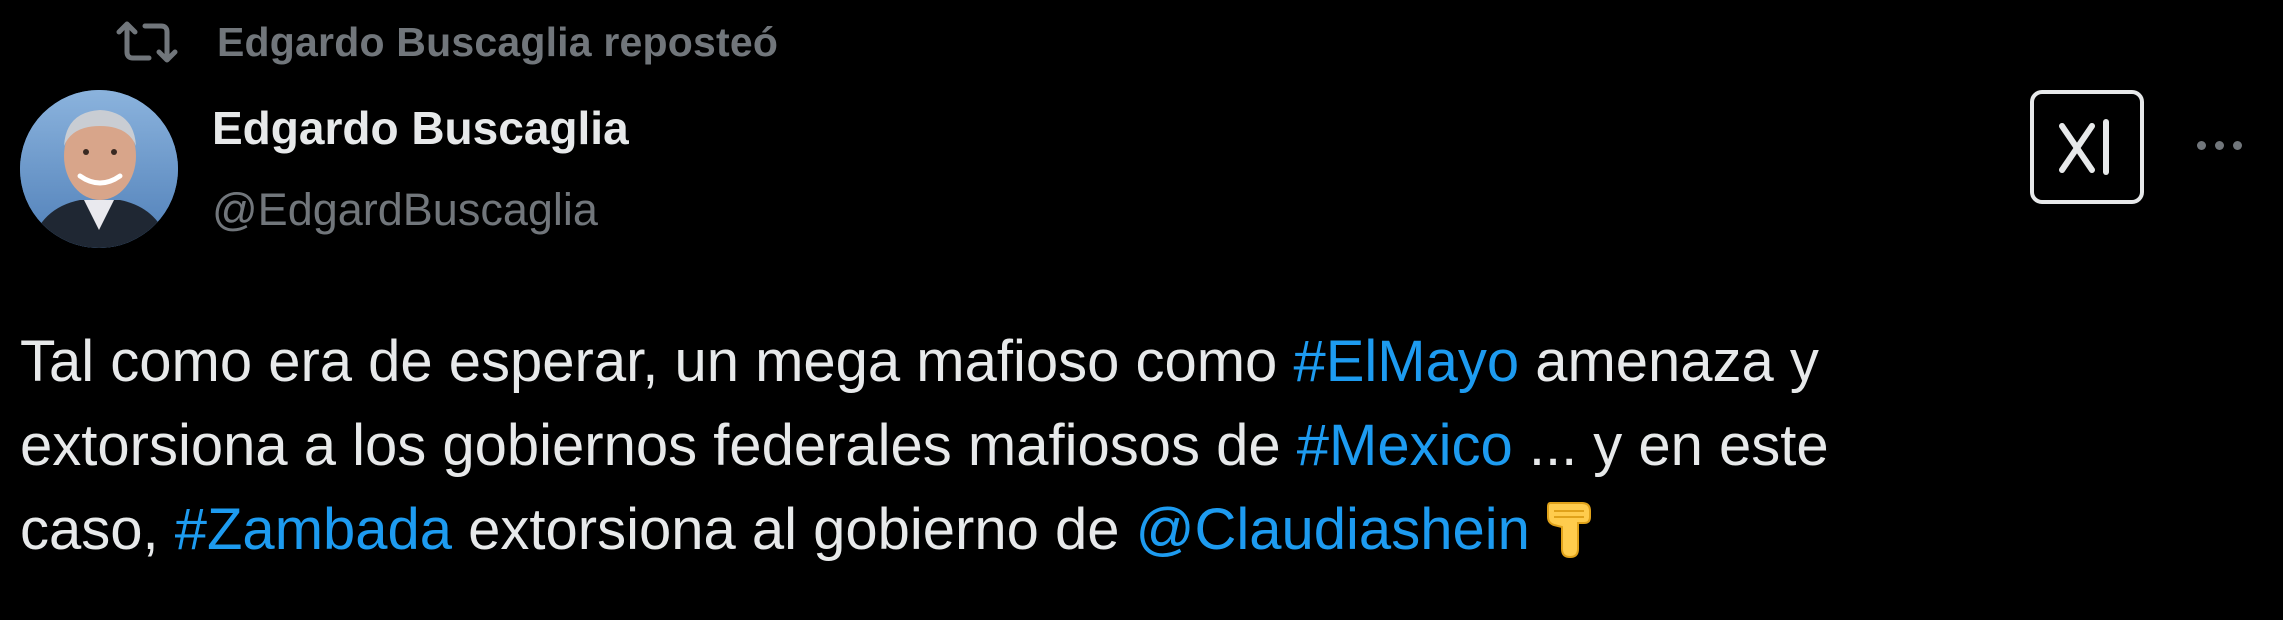 The image size is (2283, 620). I want to click on author-handle: @EdgardBuscaglia, so click(405, 210).